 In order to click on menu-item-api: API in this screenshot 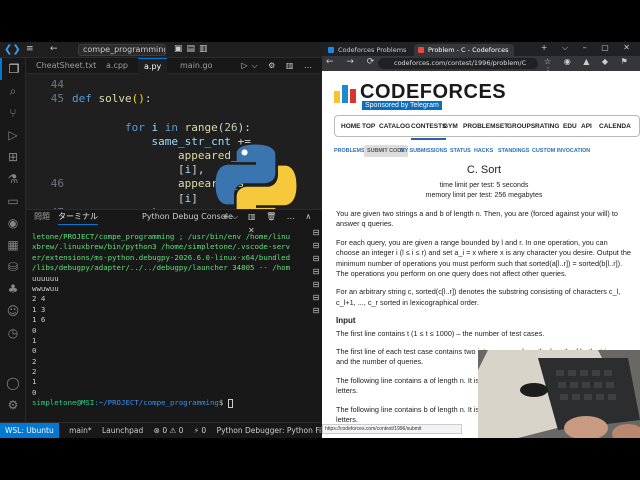, I will do `click(586, 127)`.